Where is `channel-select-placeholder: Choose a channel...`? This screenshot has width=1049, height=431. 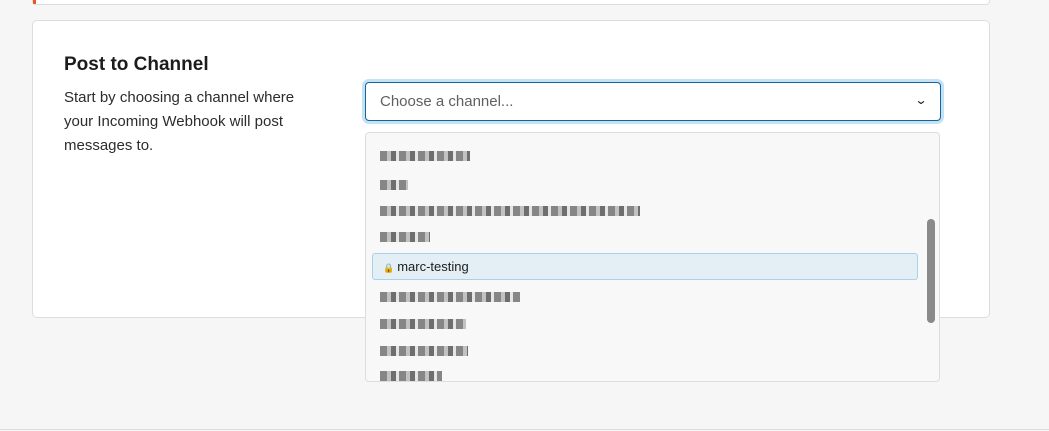 channel-select-placeholder: Choose a channel... is located at coordinates (447, 101).